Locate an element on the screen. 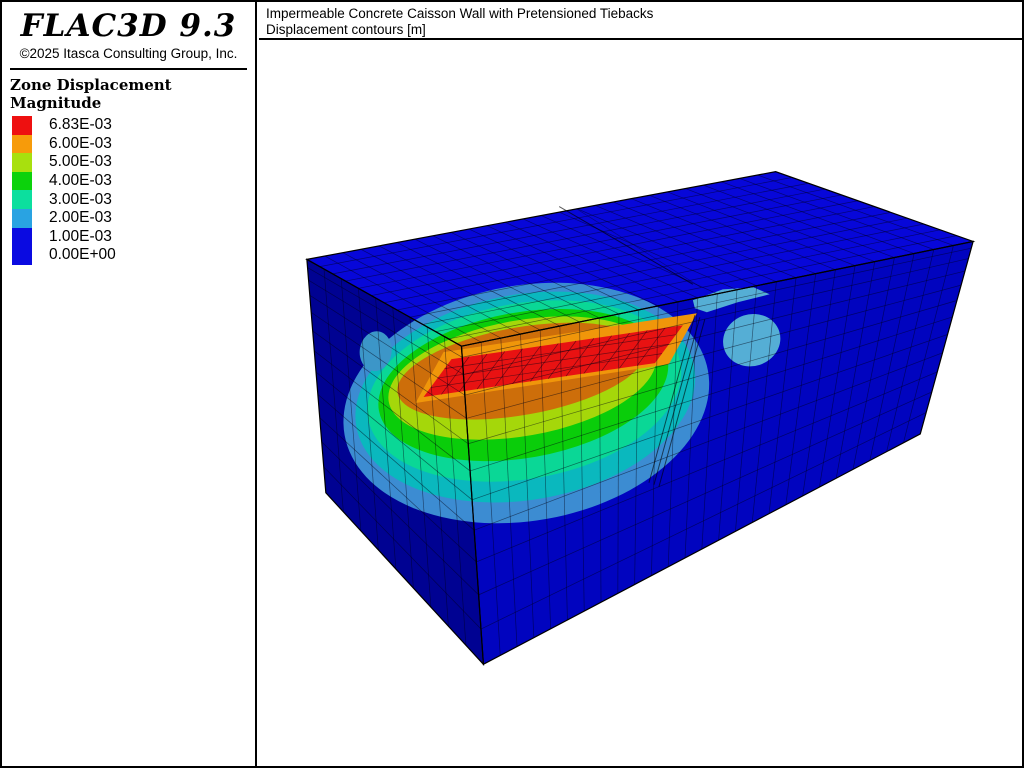 Image resolution: width=1024 pixels, height=768 pixels. legend-title: Zone Displacement Magnitude is located at coordinates (91, 94).